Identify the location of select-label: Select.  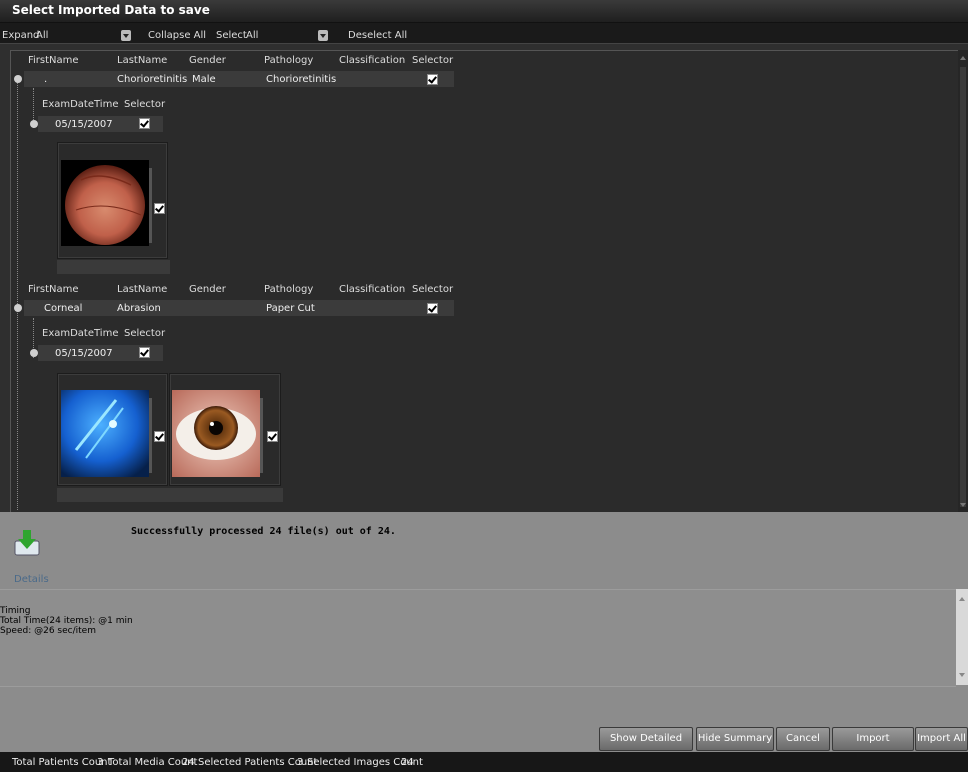
(231, 35).